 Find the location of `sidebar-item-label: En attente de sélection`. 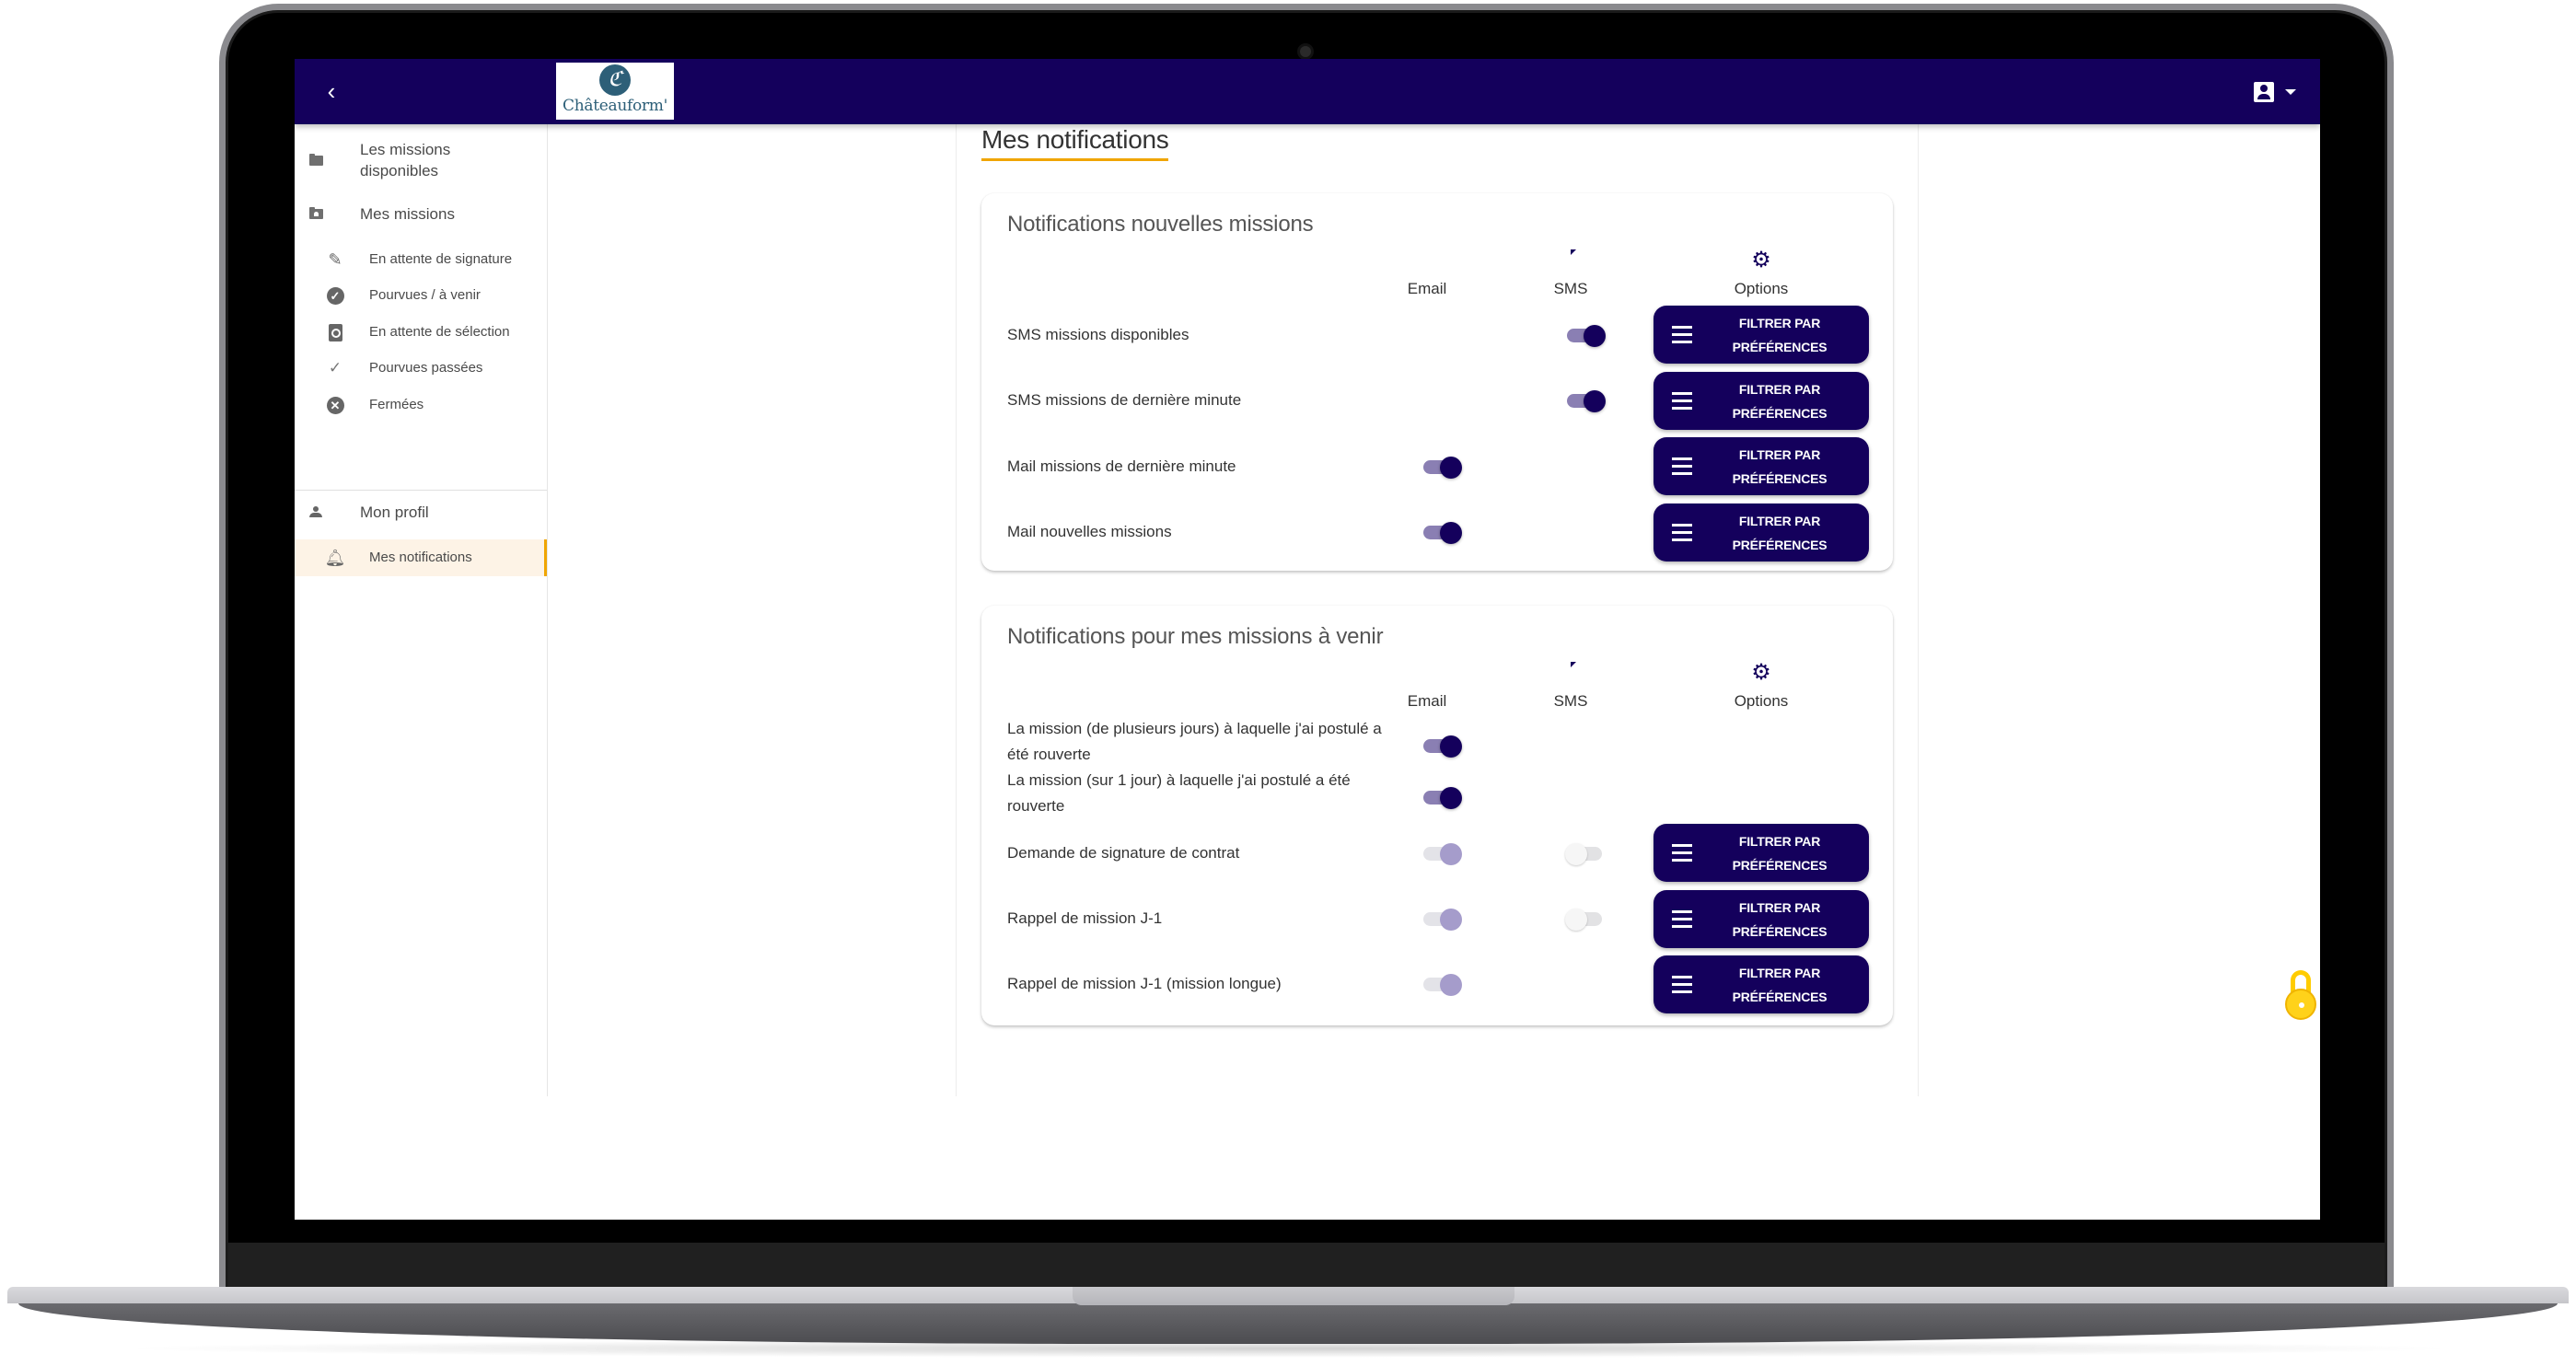

sidebar-item-label: En attente de sélection is located at coordinates (439, 332).